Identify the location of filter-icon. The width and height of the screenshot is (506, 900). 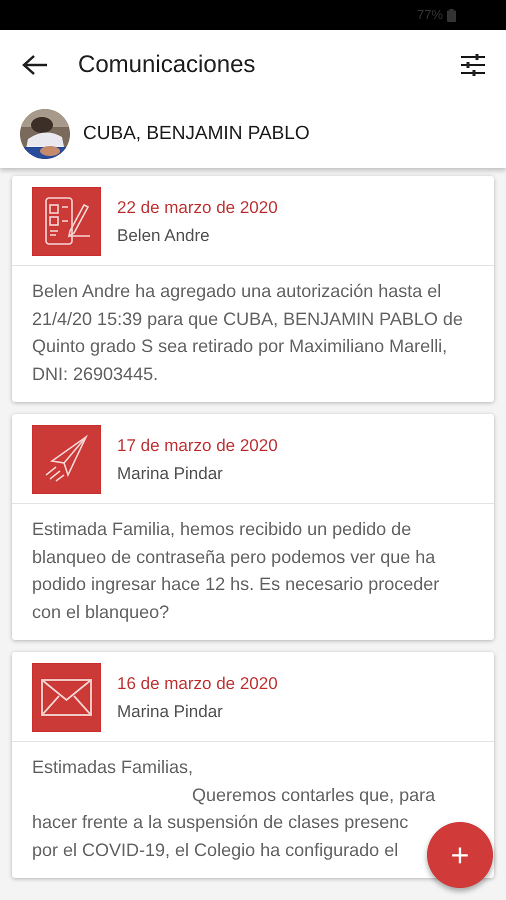
(473, 65).